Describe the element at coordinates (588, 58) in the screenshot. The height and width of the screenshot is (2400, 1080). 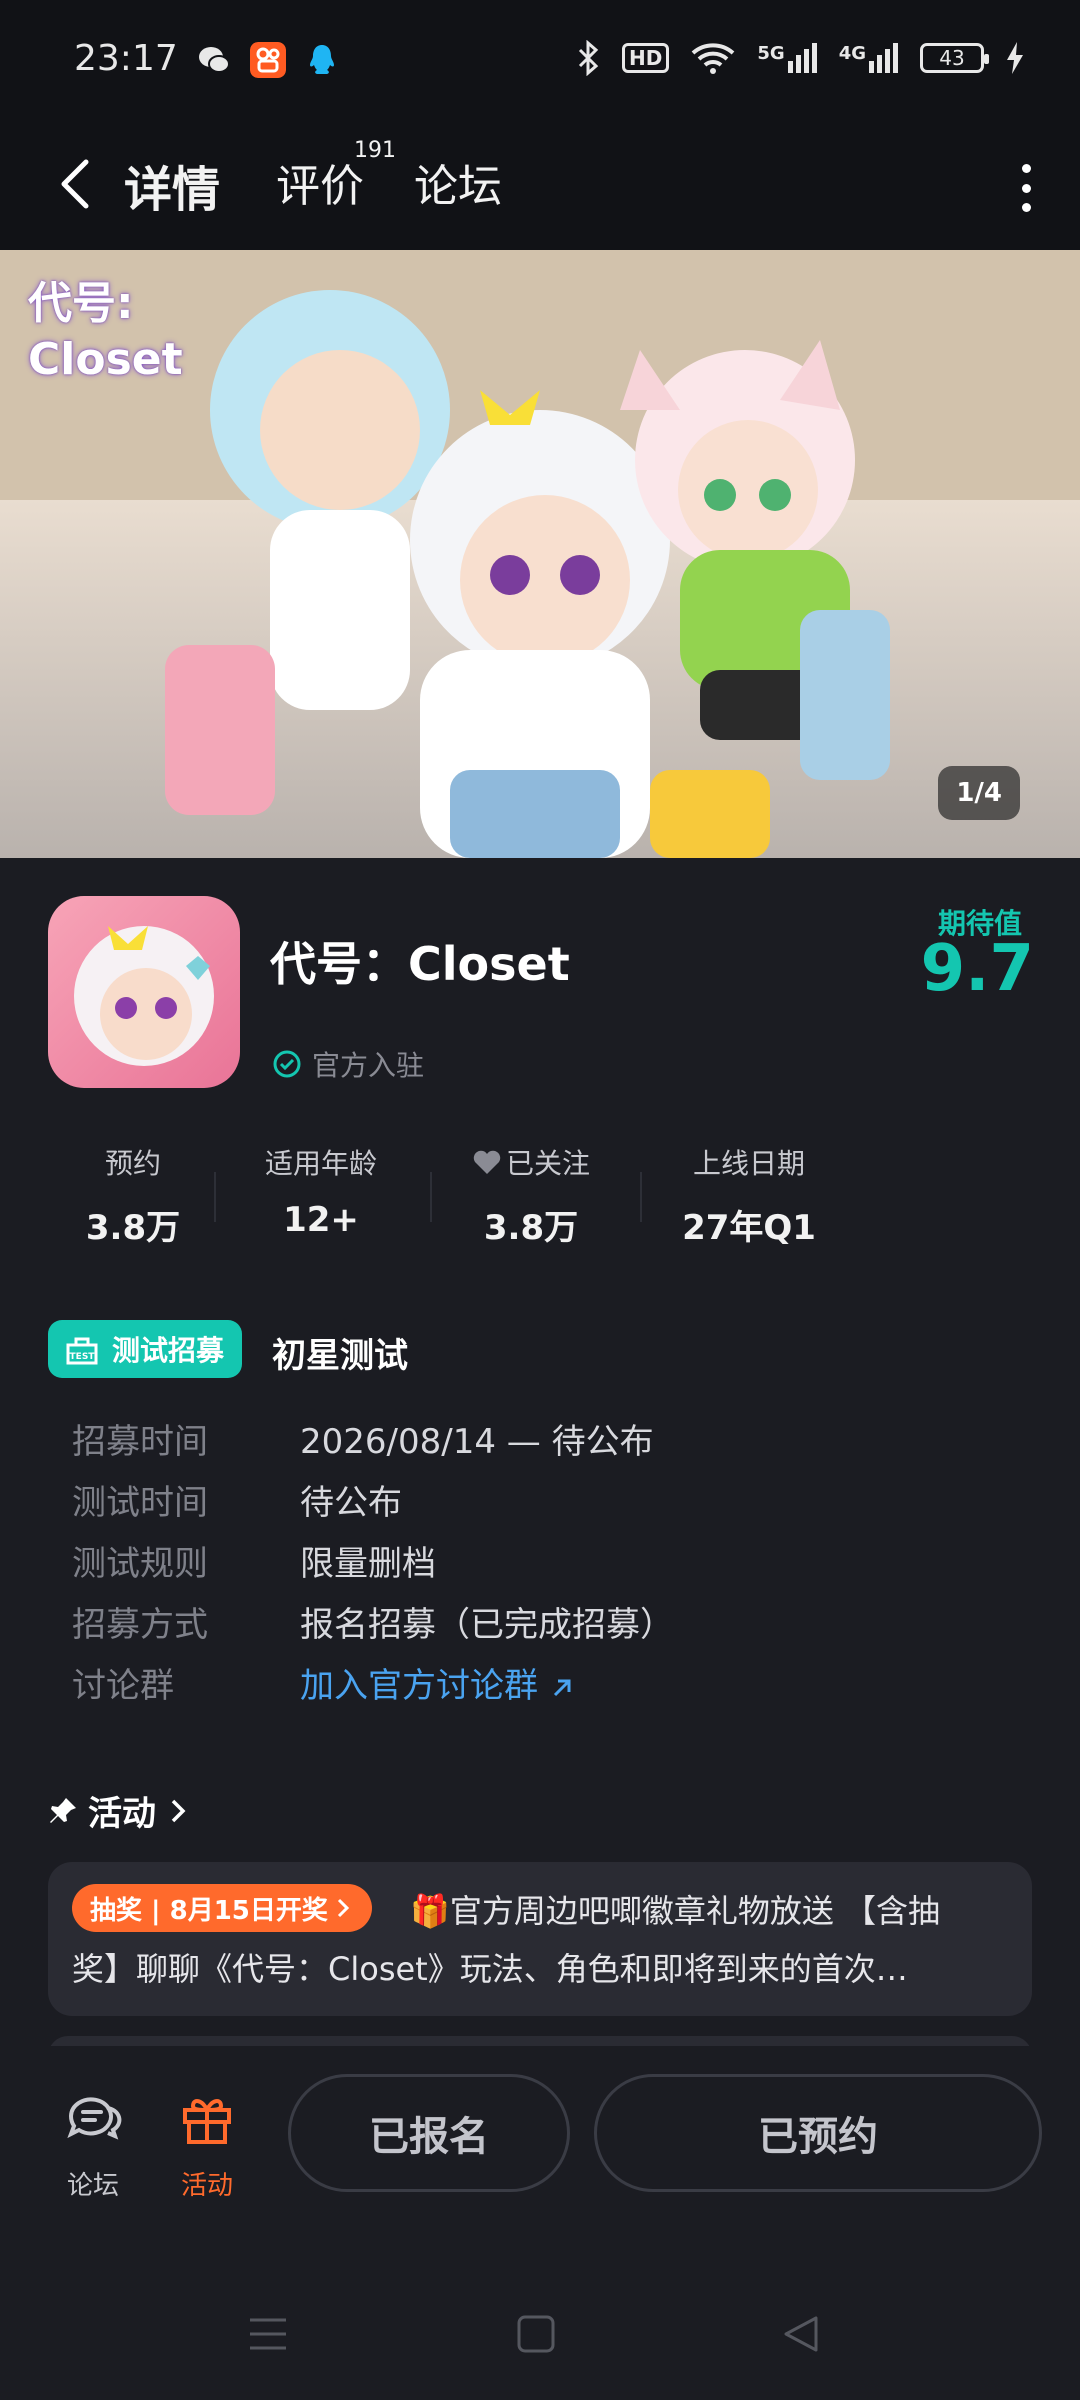
I see `bluetooth-icon` at that location.